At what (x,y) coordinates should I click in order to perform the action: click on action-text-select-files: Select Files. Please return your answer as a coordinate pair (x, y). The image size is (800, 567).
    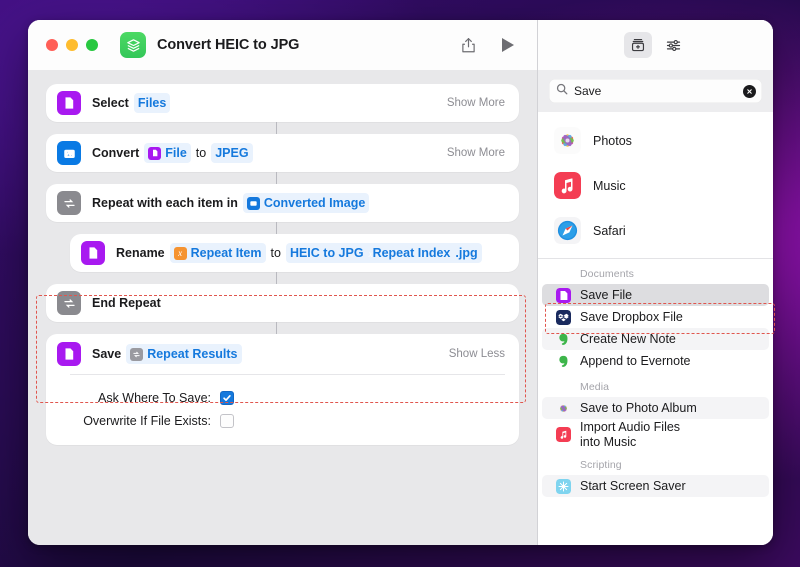
    Looking at the image, I should click on (131, 103).